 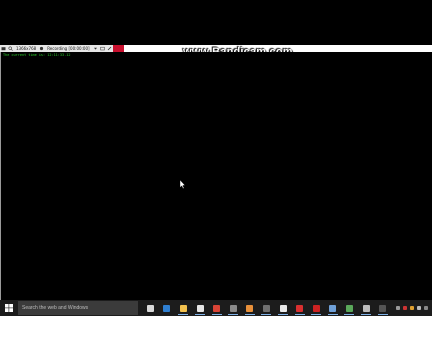 I want to click on taskbar-app-task-view, so click(x=150, y=308).